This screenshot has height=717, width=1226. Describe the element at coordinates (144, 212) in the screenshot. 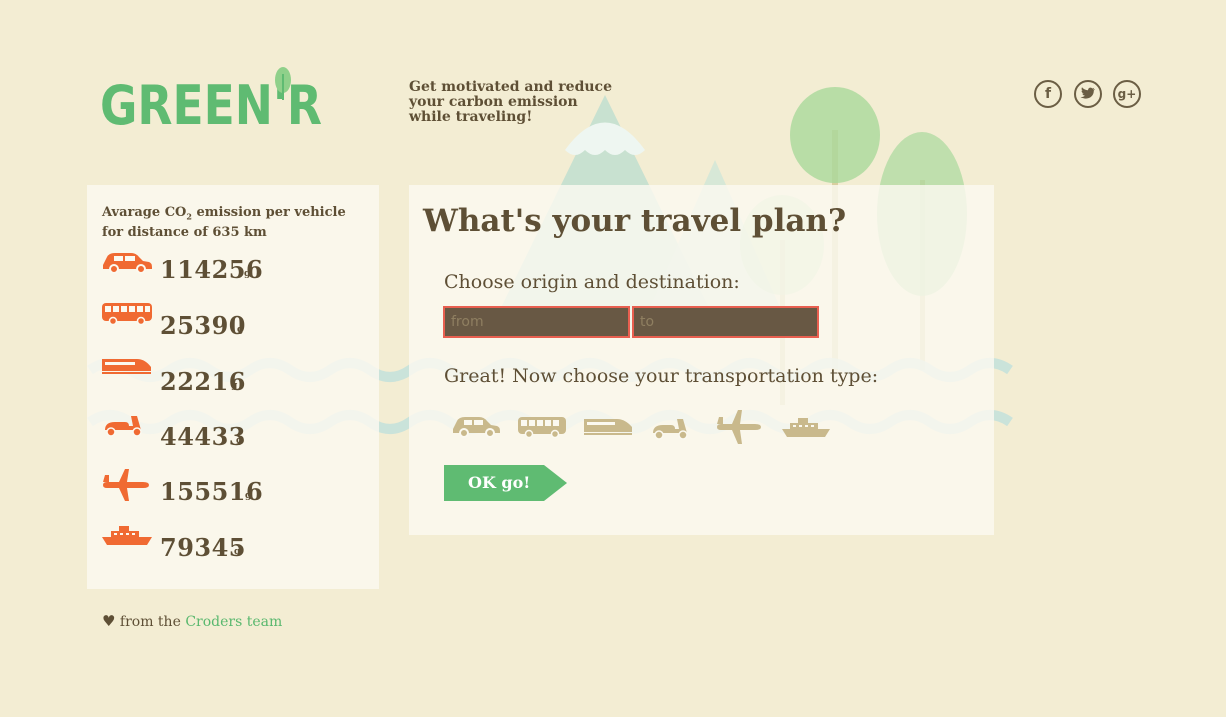

I see `title-text: Avarage CO` at that location.